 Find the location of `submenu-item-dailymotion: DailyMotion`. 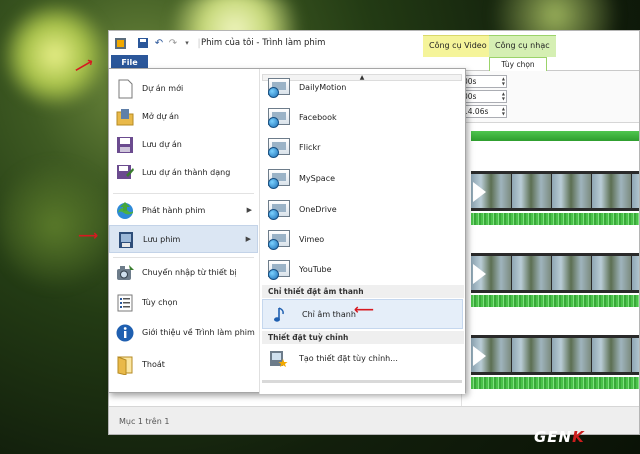

submenu-item-dailymotion: DailyMotion is located at coordinates (363, 88).